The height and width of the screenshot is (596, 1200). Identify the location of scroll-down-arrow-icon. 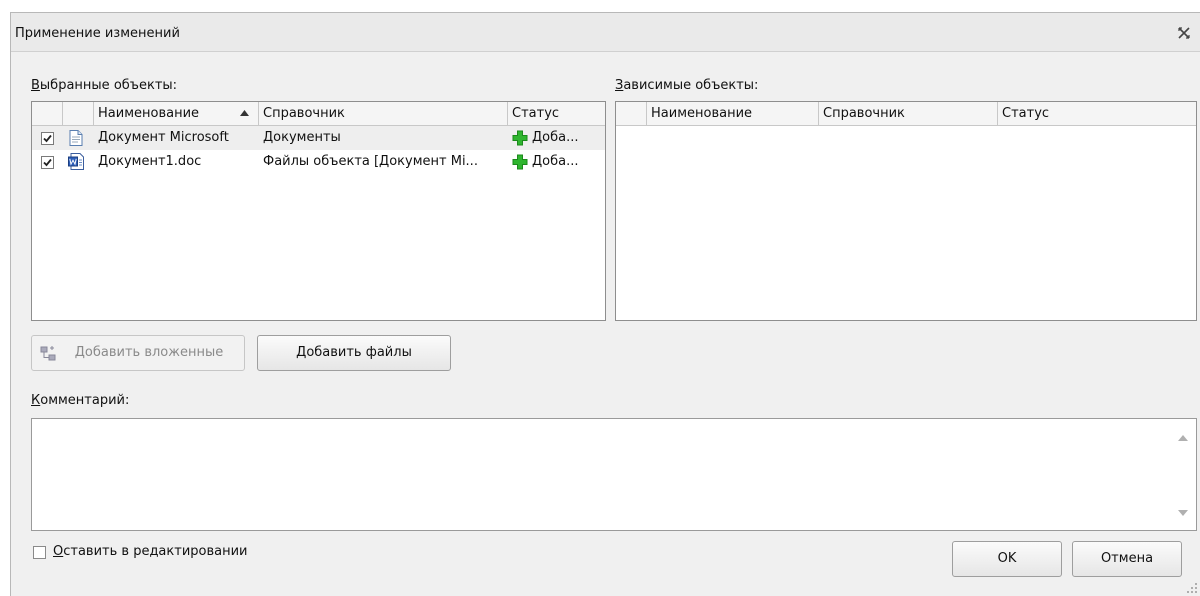
(1183, 513).